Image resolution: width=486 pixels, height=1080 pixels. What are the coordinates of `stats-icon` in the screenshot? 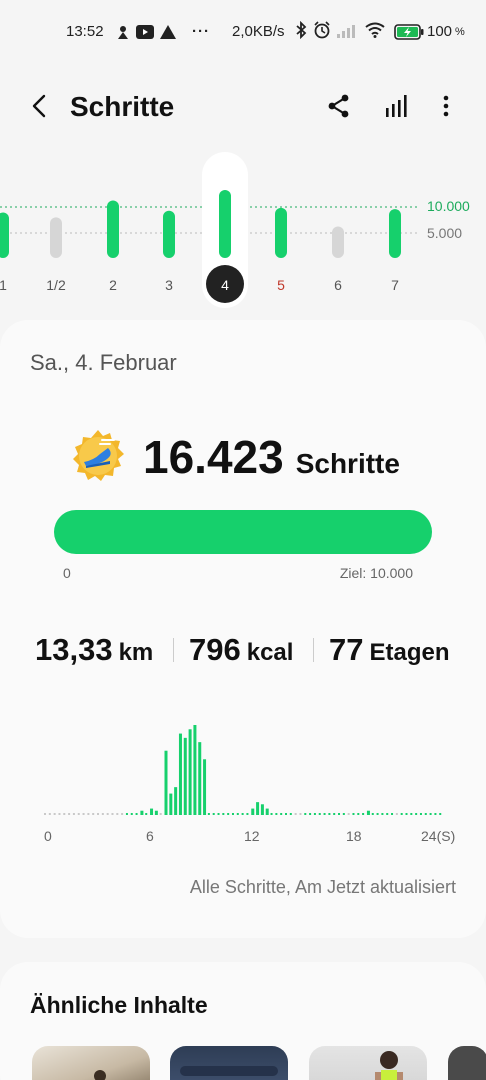 It's located at (397, 106).